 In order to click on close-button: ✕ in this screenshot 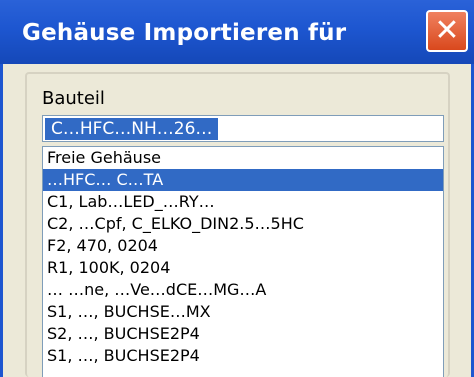, I will do `click(447, 31)`.